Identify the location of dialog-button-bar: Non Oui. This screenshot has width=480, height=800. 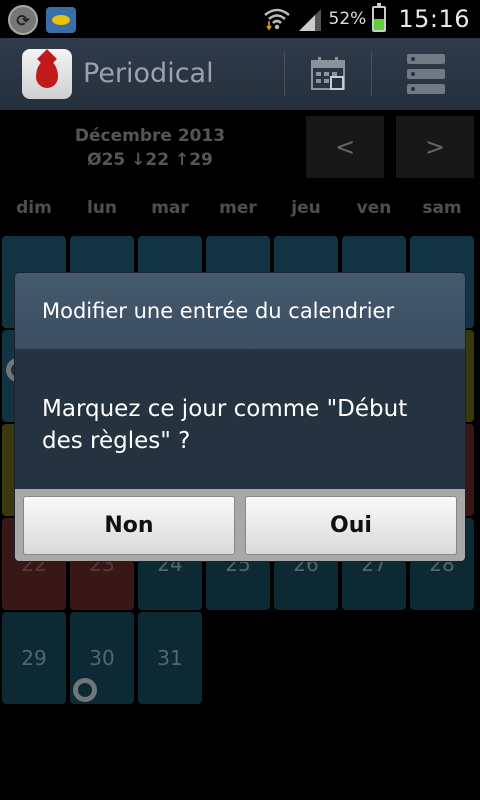
(240, 525).